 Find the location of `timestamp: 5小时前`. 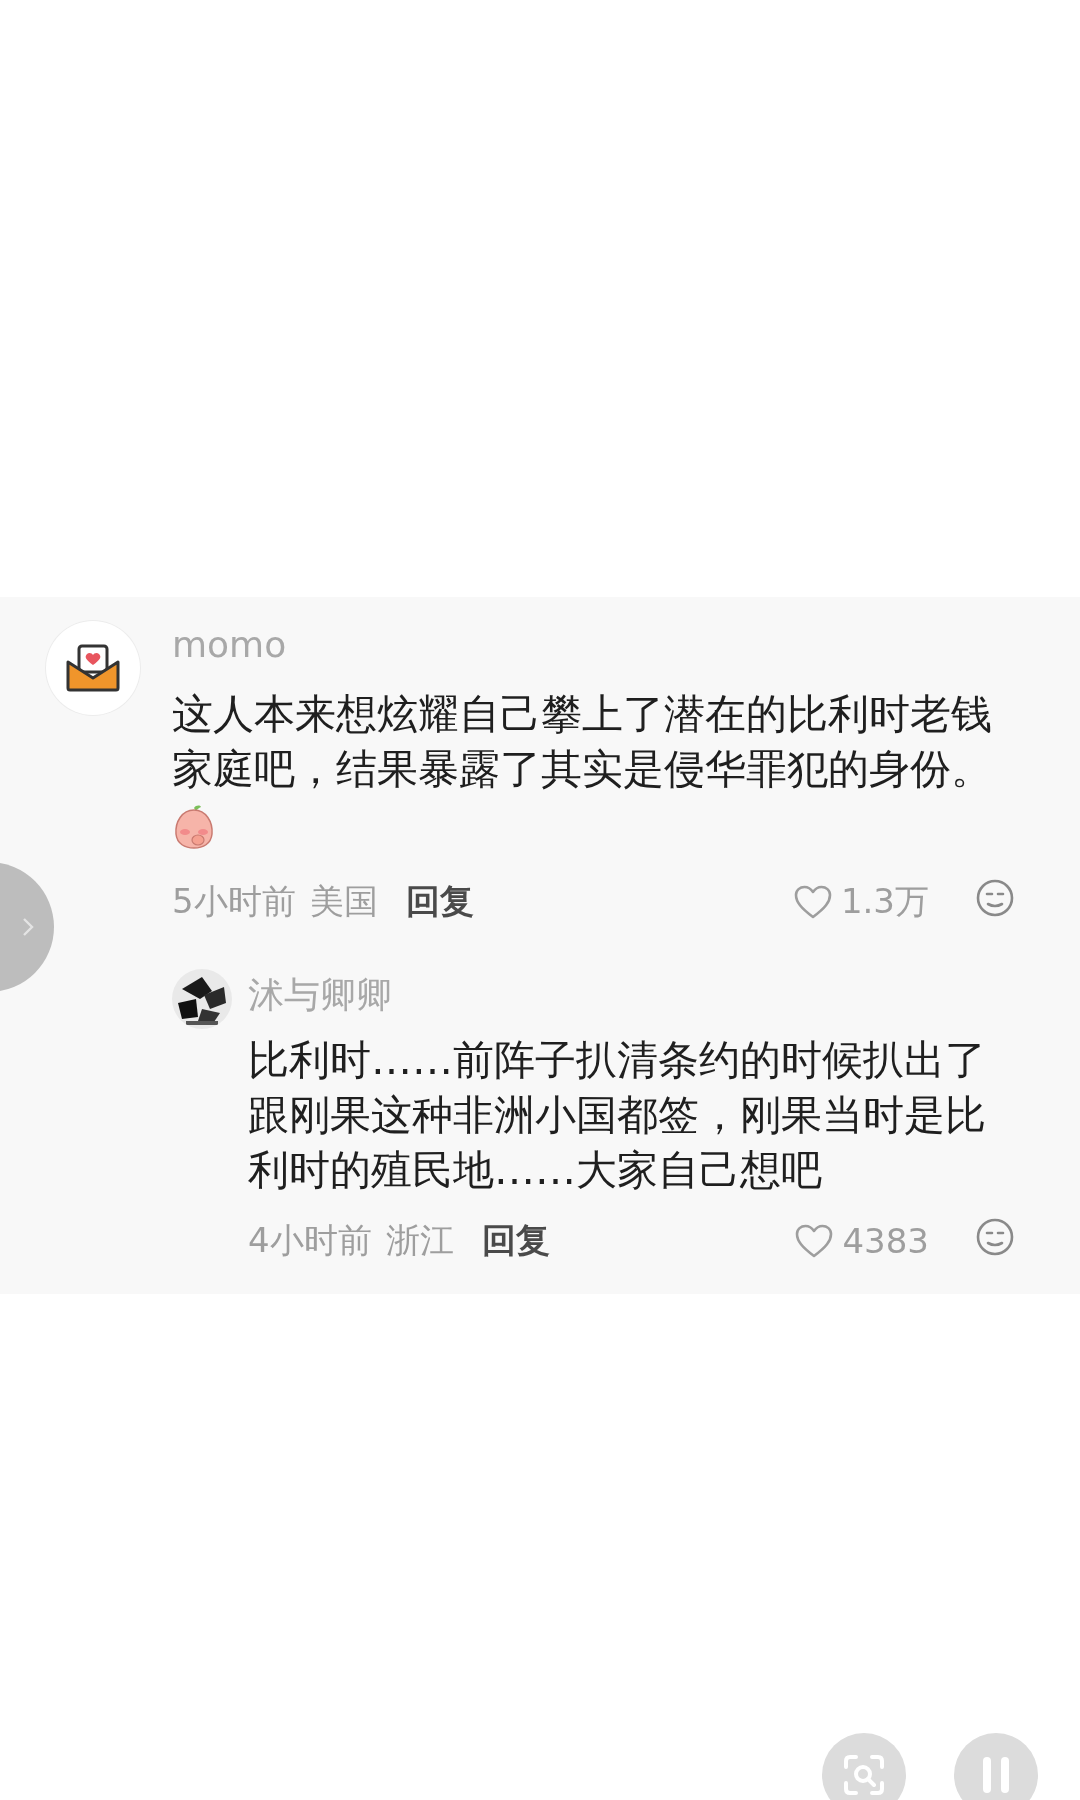

timestamp: 5小时前 is located at coordinates (234, 901).